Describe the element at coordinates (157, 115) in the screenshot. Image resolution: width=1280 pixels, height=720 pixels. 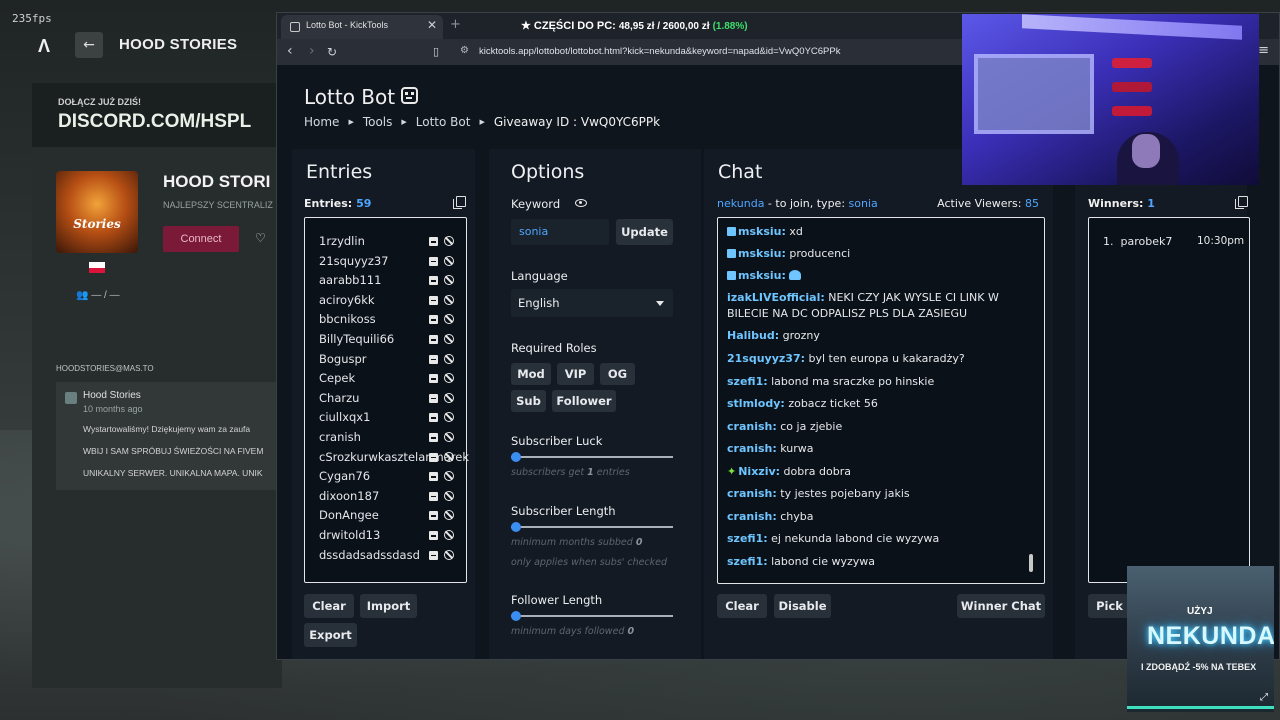
I see `discord-banner: DOŁĄCZ JUŻ DZIŚ! DISCORD.COM/HSPL` at that location.